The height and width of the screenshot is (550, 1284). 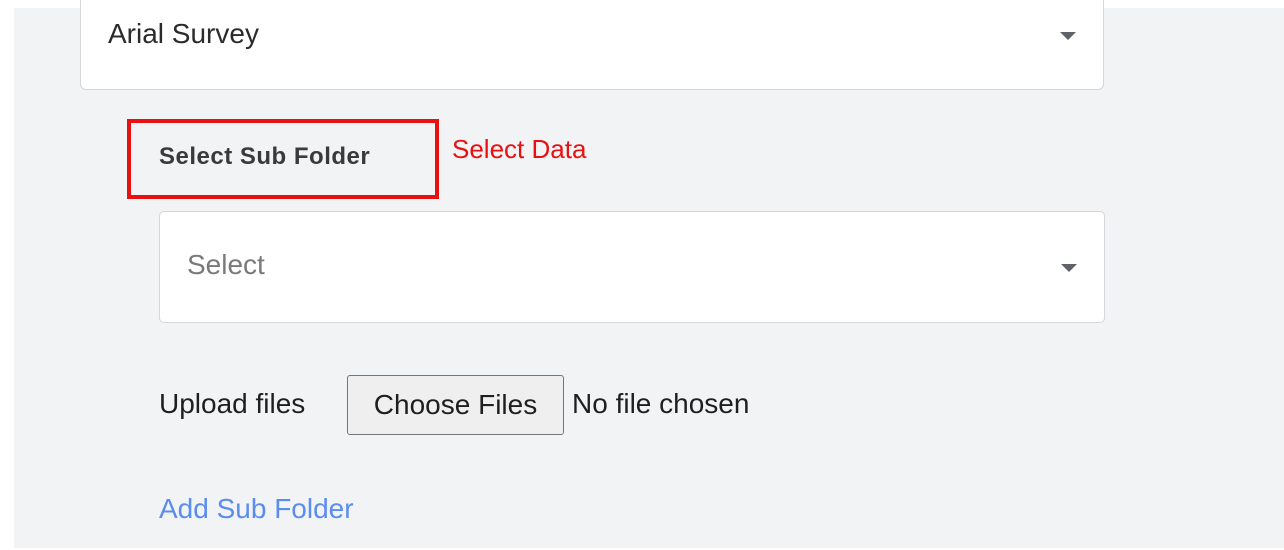 I want to click on choose-files-button: Choose Files, so click(x=455, y=405).